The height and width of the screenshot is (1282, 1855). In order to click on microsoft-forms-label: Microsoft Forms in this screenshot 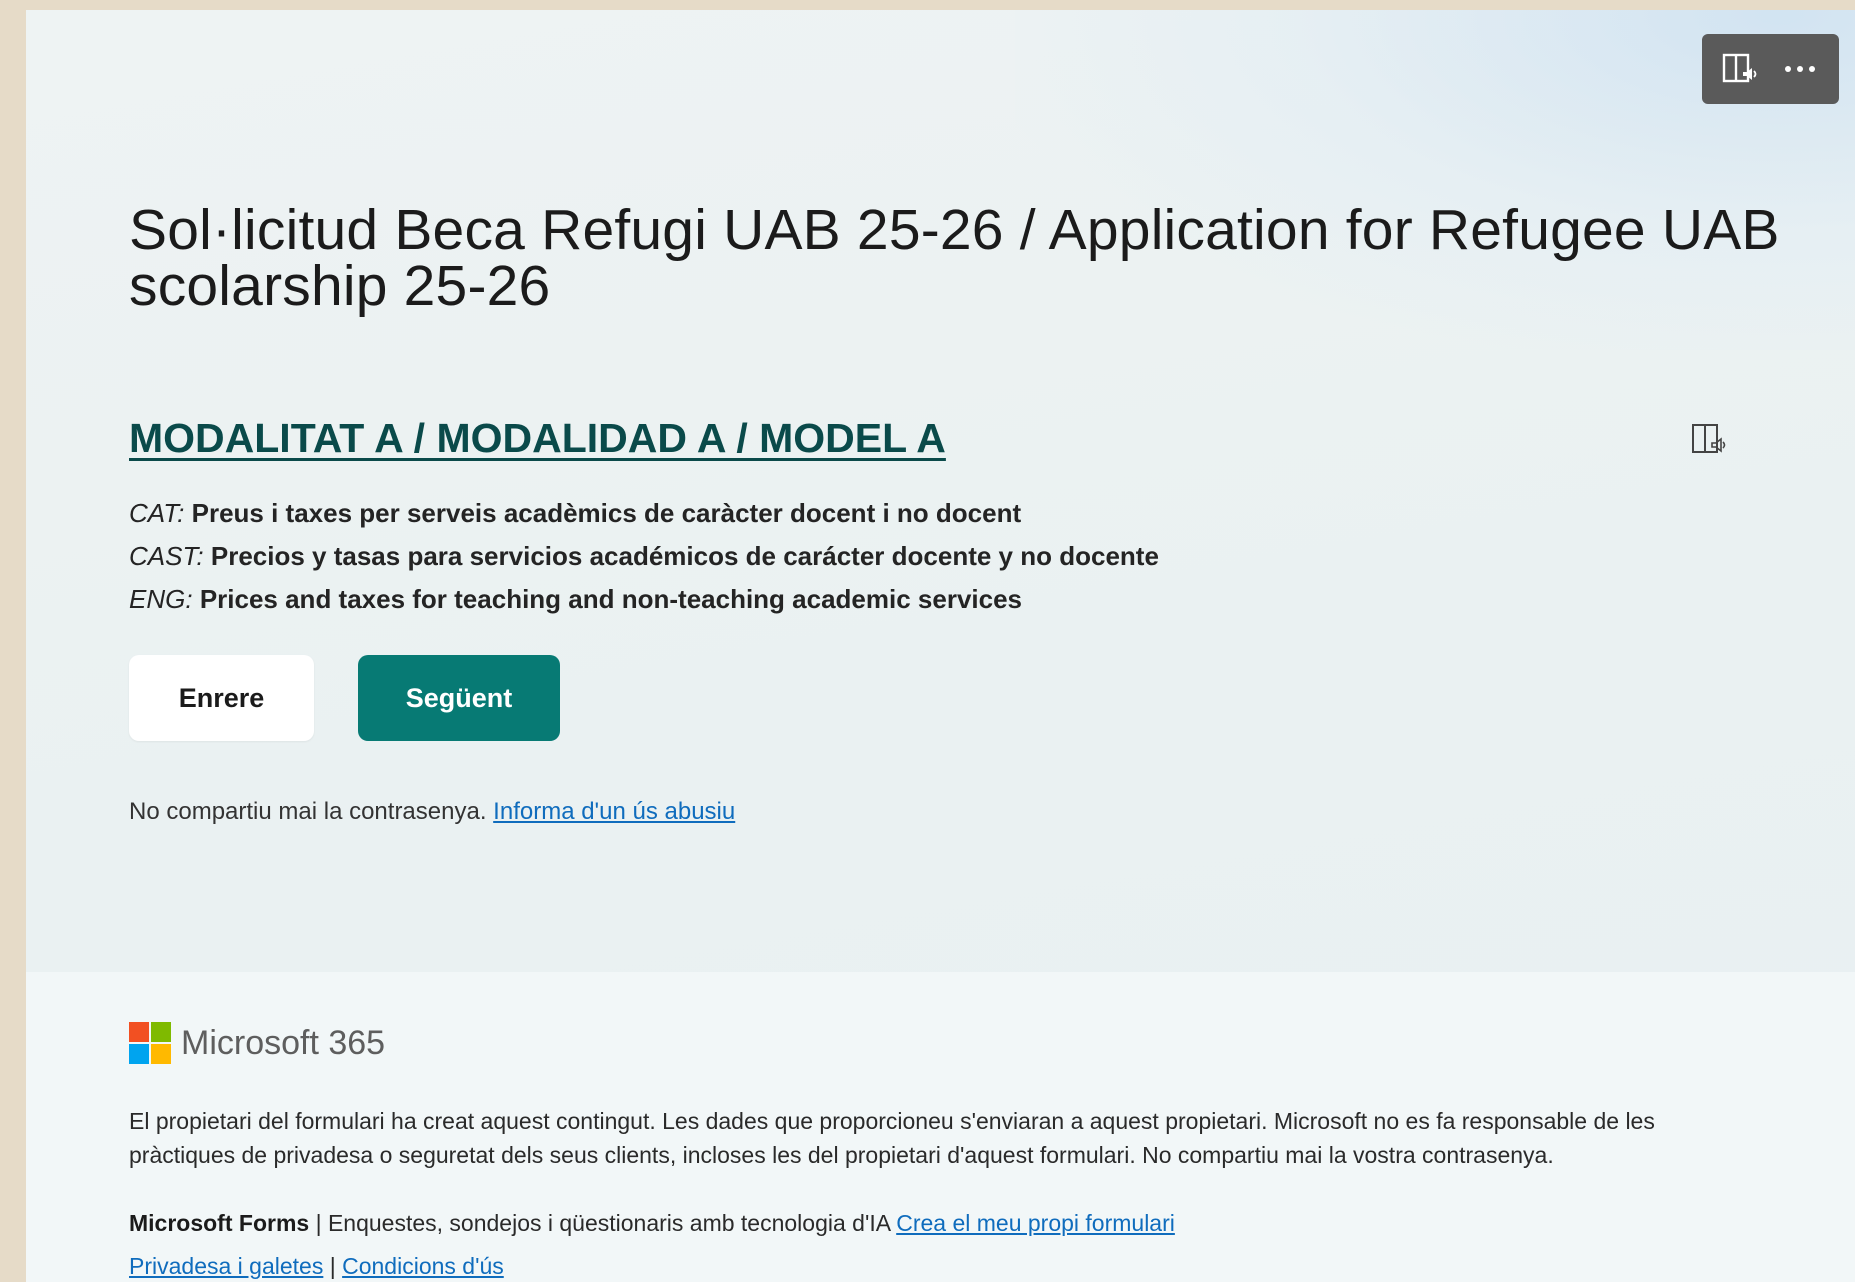, I will do `click(219, 1223)`.